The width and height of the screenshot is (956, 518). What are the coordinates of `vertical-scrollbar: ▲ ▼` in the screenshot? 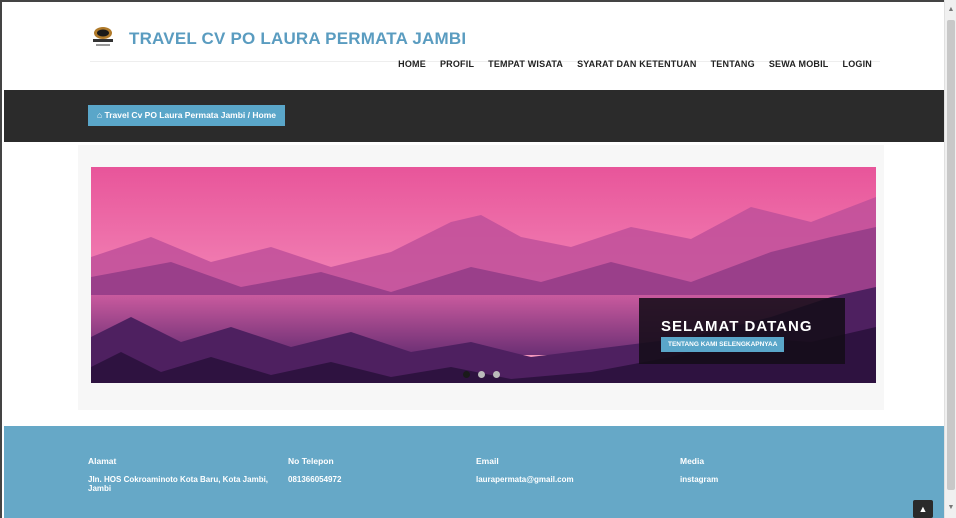 It's located at (950, 259).